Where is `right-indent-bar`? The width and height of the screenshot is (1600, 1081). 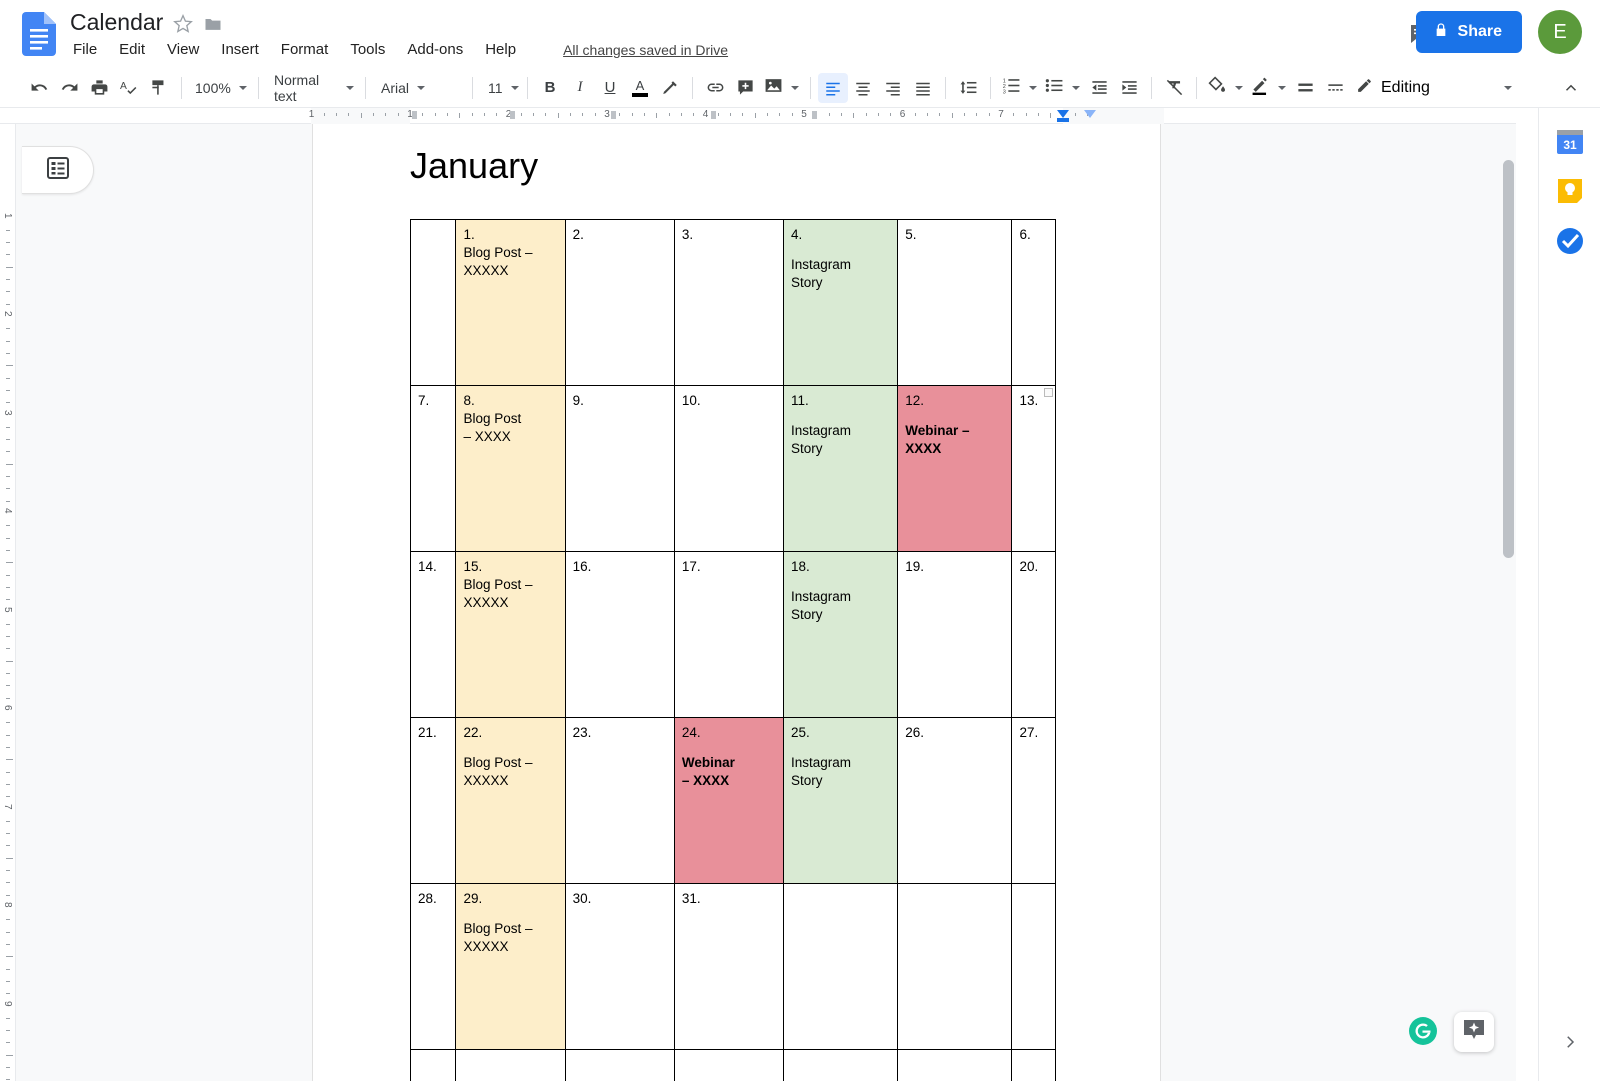 right-indent-bar is located at coordinates (1063, 120).